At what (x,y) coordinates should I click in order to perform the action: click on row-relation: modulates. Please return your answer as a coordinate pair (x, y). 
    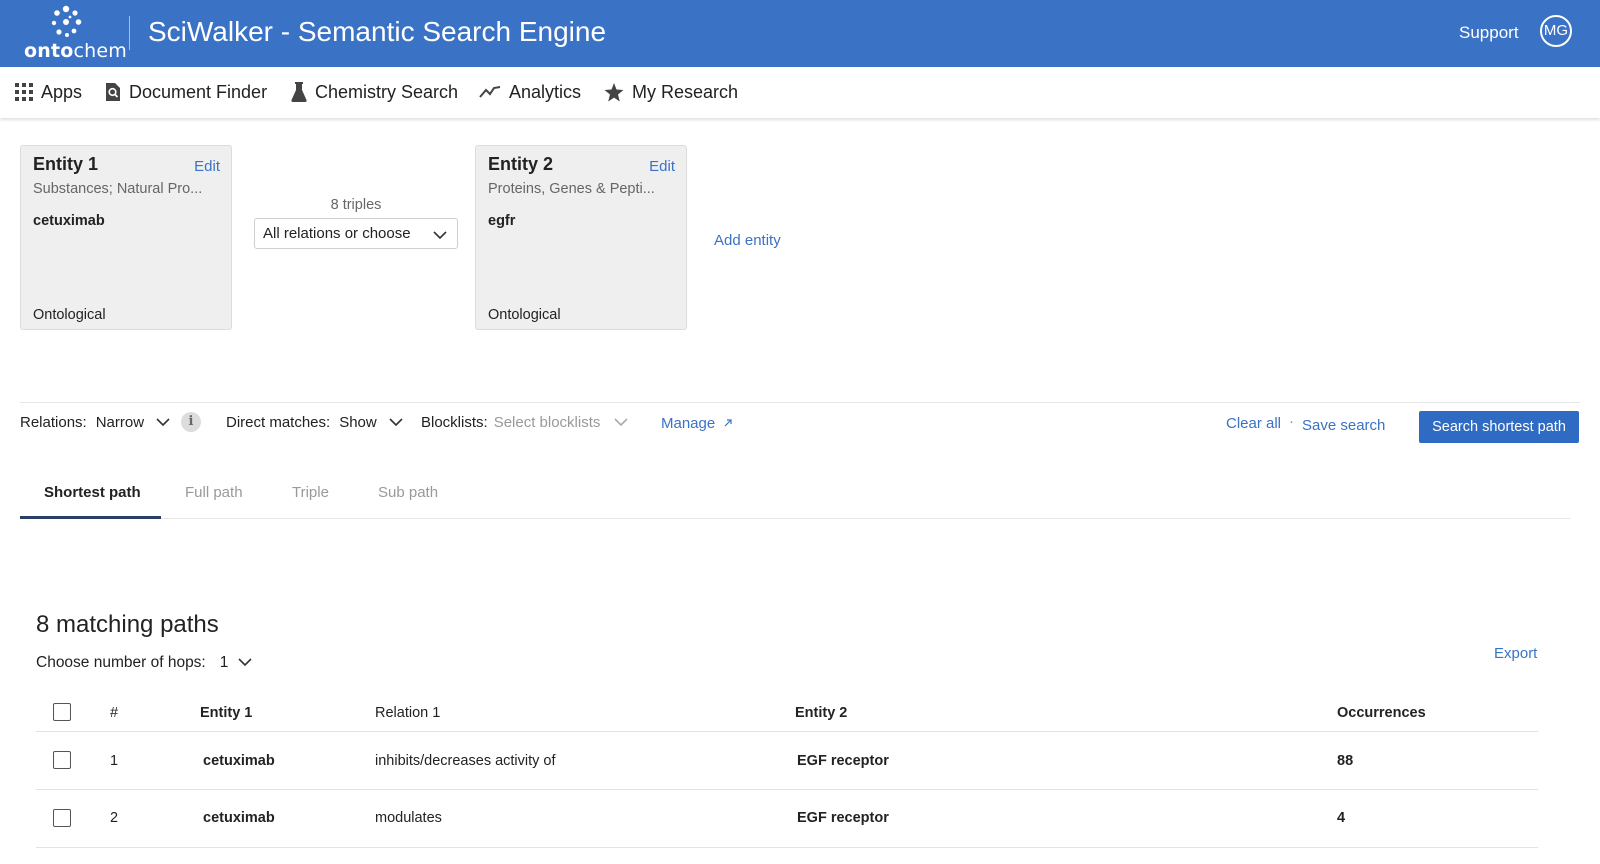
    Looking at the image, I should click on (408, 818).